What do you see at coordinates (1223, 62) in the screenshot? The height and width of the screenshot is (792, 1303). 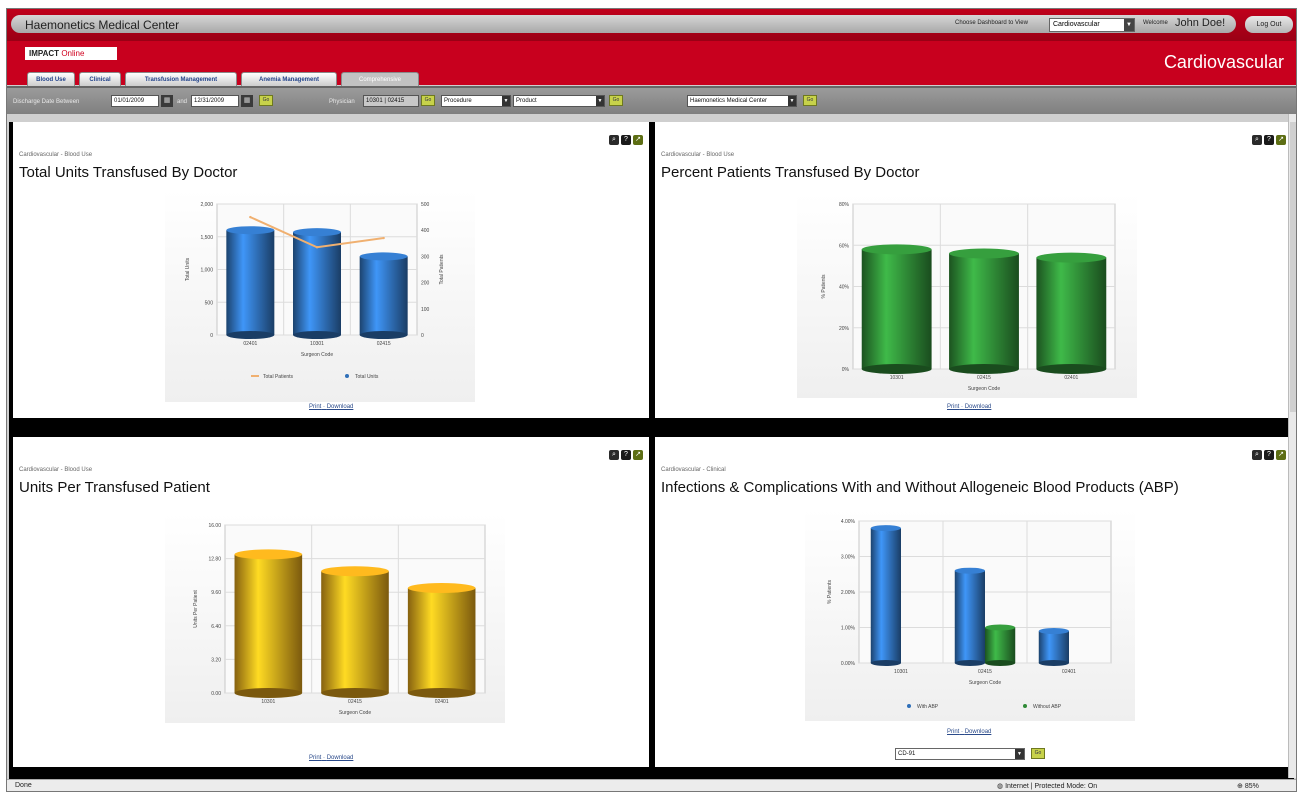 I see `section-title: Cardiovascular` at bounding box center [1223, 62].